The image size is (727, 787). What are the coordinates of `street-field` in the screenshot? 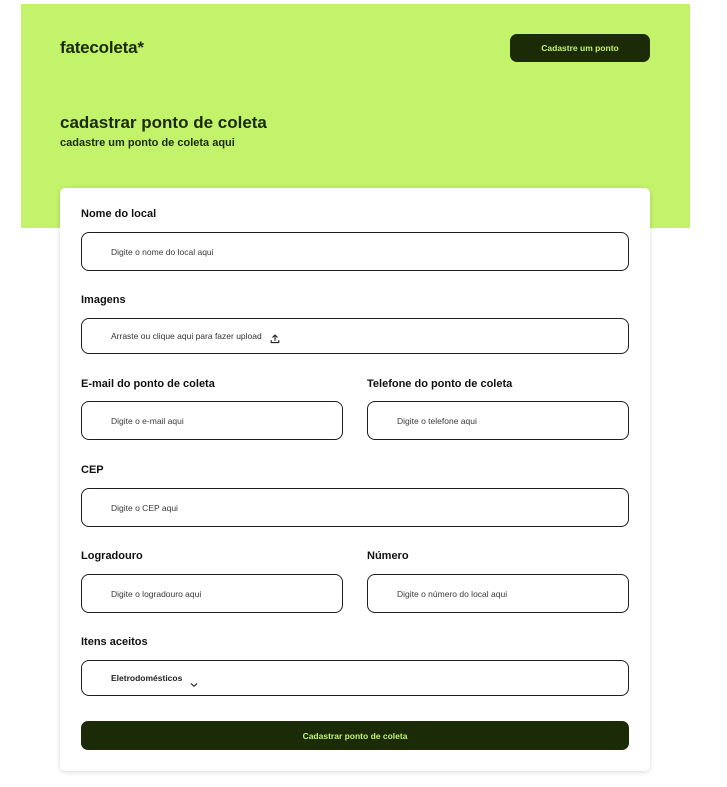 It's located at (212, 593).